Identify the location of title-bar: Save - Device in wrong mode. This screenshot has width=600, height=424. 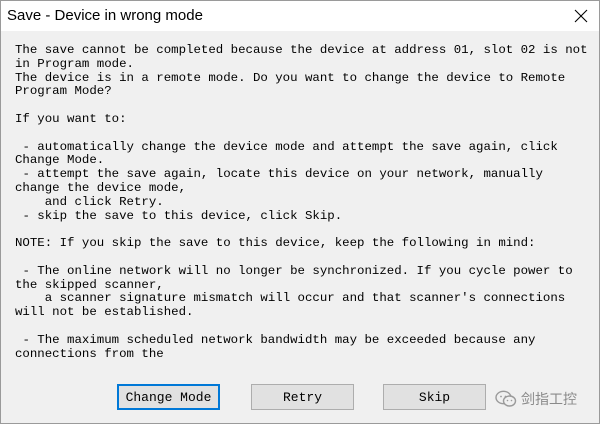
(300, 16).